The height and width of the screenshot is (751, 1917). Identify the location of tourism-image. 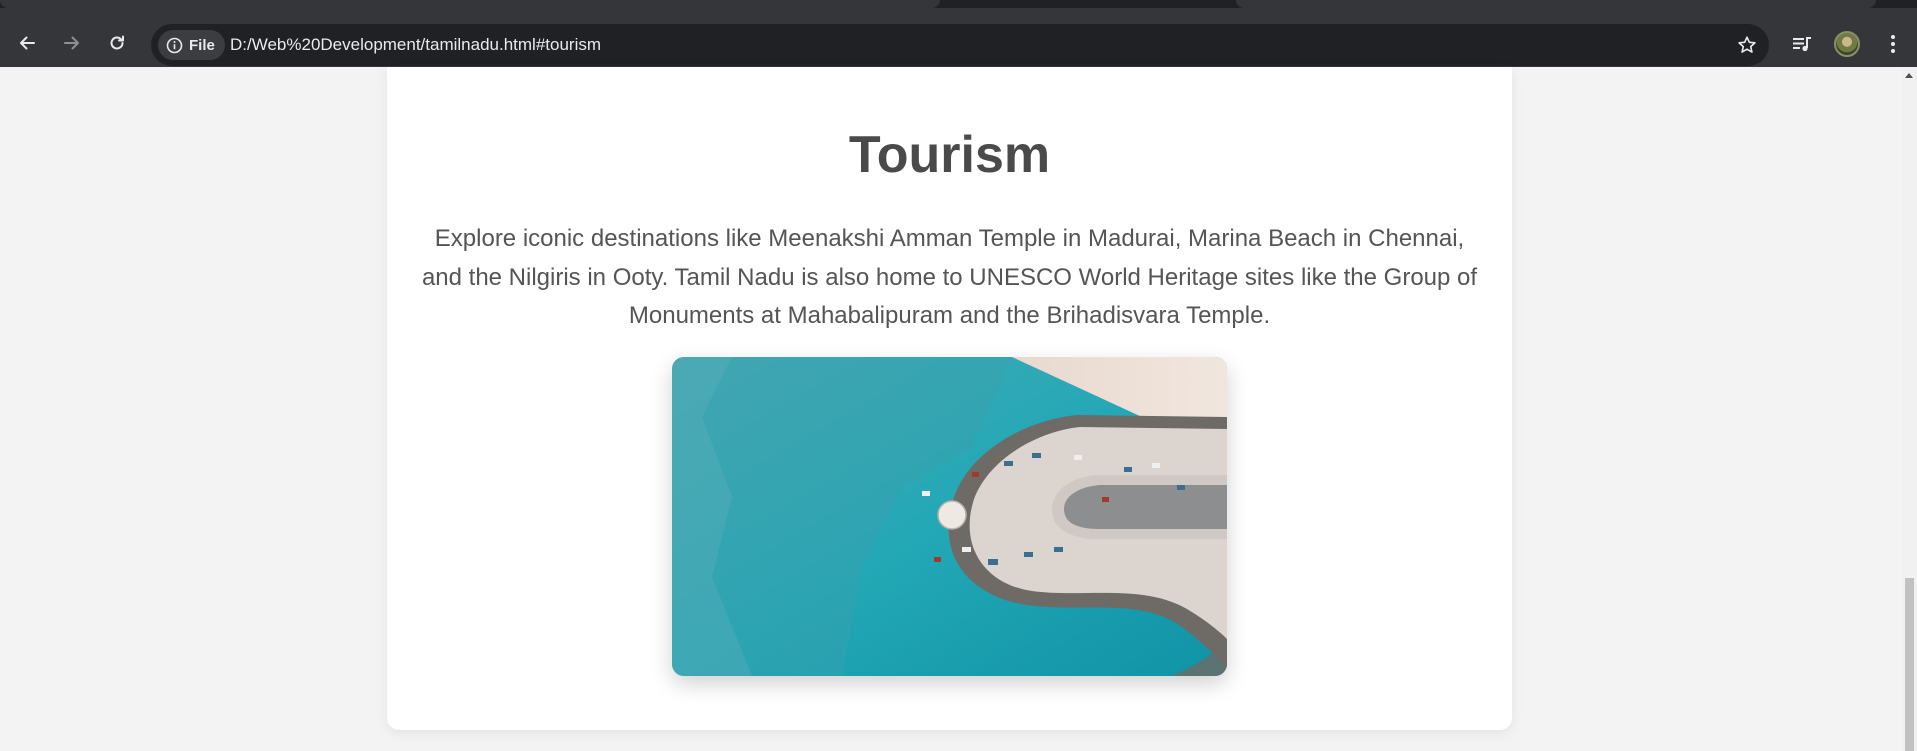
(949, 516).